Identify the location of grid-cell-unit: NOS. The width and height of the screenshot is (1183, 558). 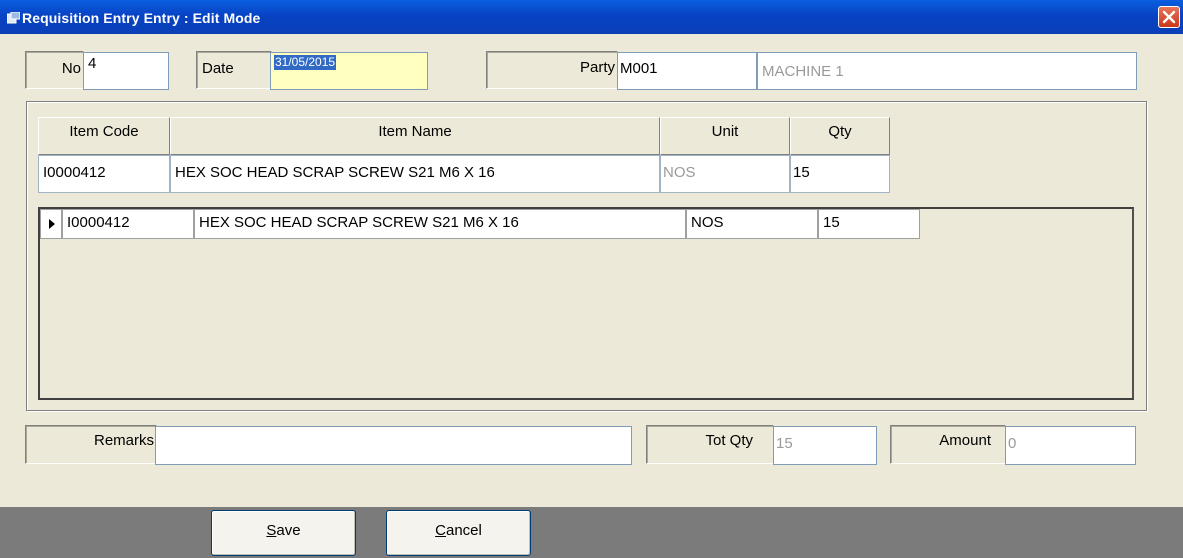
(752, 224).